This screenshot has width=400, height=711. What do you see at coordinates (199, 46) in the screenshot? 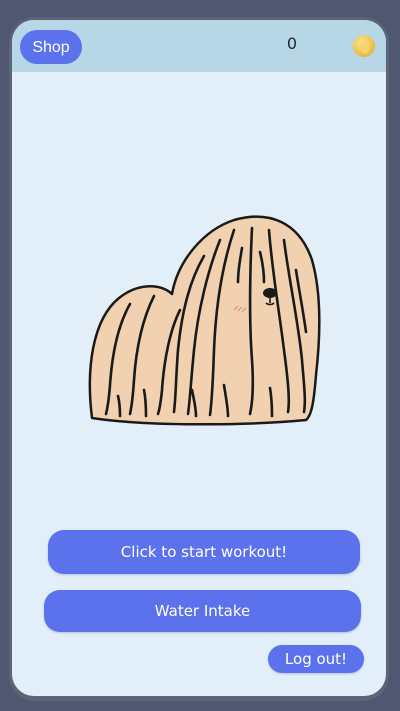
I see `top-bar: Shop 0` at bounding box center [199, 46].